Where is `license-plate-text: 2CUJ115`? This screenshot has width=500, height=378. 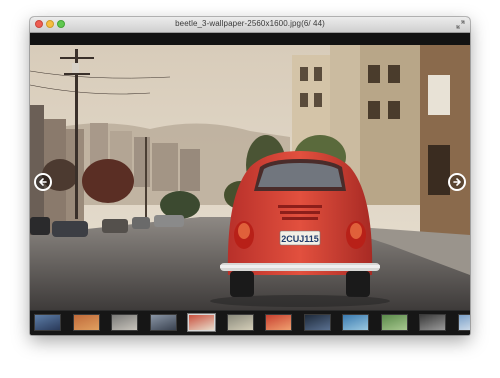 license-plate-text: 2CUJ115 is located at coordinates (300, 239).